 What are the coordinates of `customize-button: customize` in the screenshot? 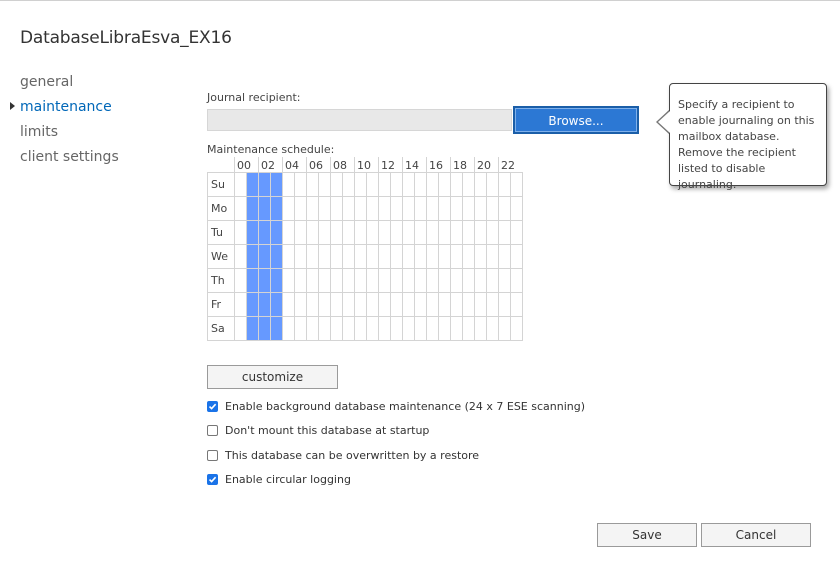 It's located at (272, 377).